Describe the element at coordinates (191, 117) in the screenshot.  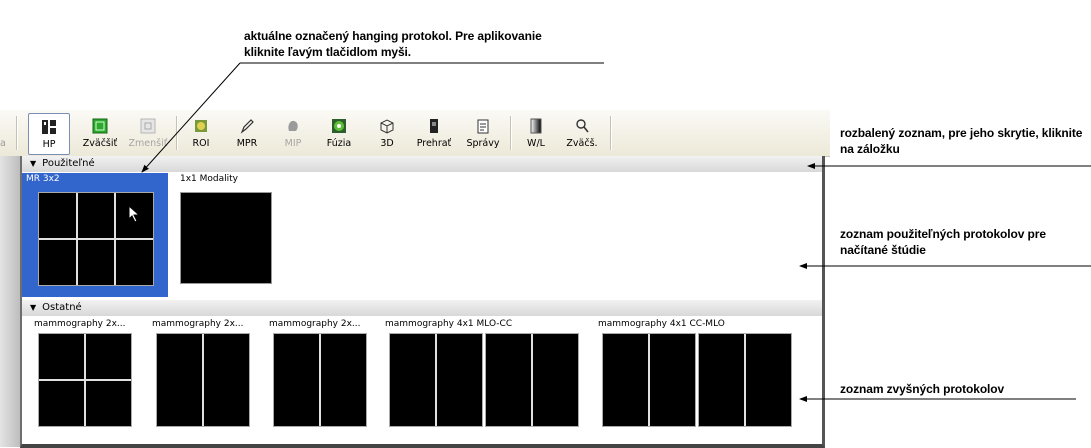
I see `leader-arrow-current` at that location.